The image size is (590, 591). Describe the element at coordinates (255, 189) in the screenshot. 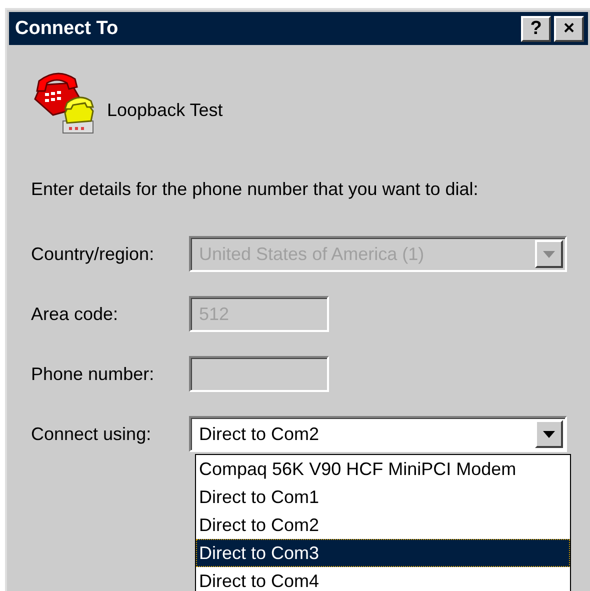

I see `instruction-text: Enter details for the phone number that you want to dial:` at that location.